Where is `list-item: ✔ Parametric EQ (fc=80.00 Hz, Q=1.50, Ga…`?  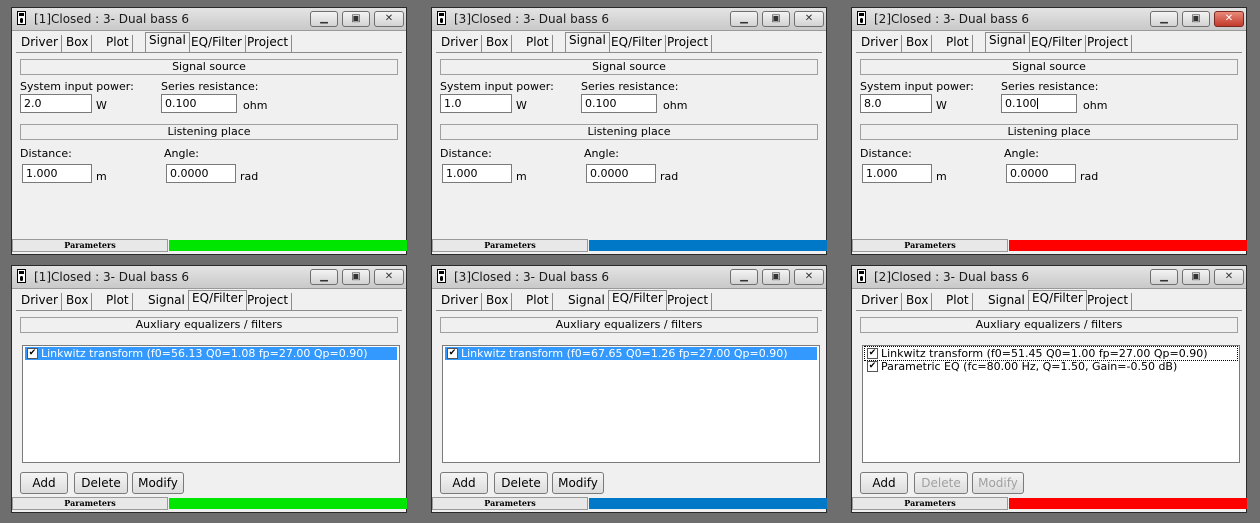 list-item: ✔ Parametric EQ (fc=80.00 Hz, Q=1.50, Ga… is located at coordinates (1051, 366).